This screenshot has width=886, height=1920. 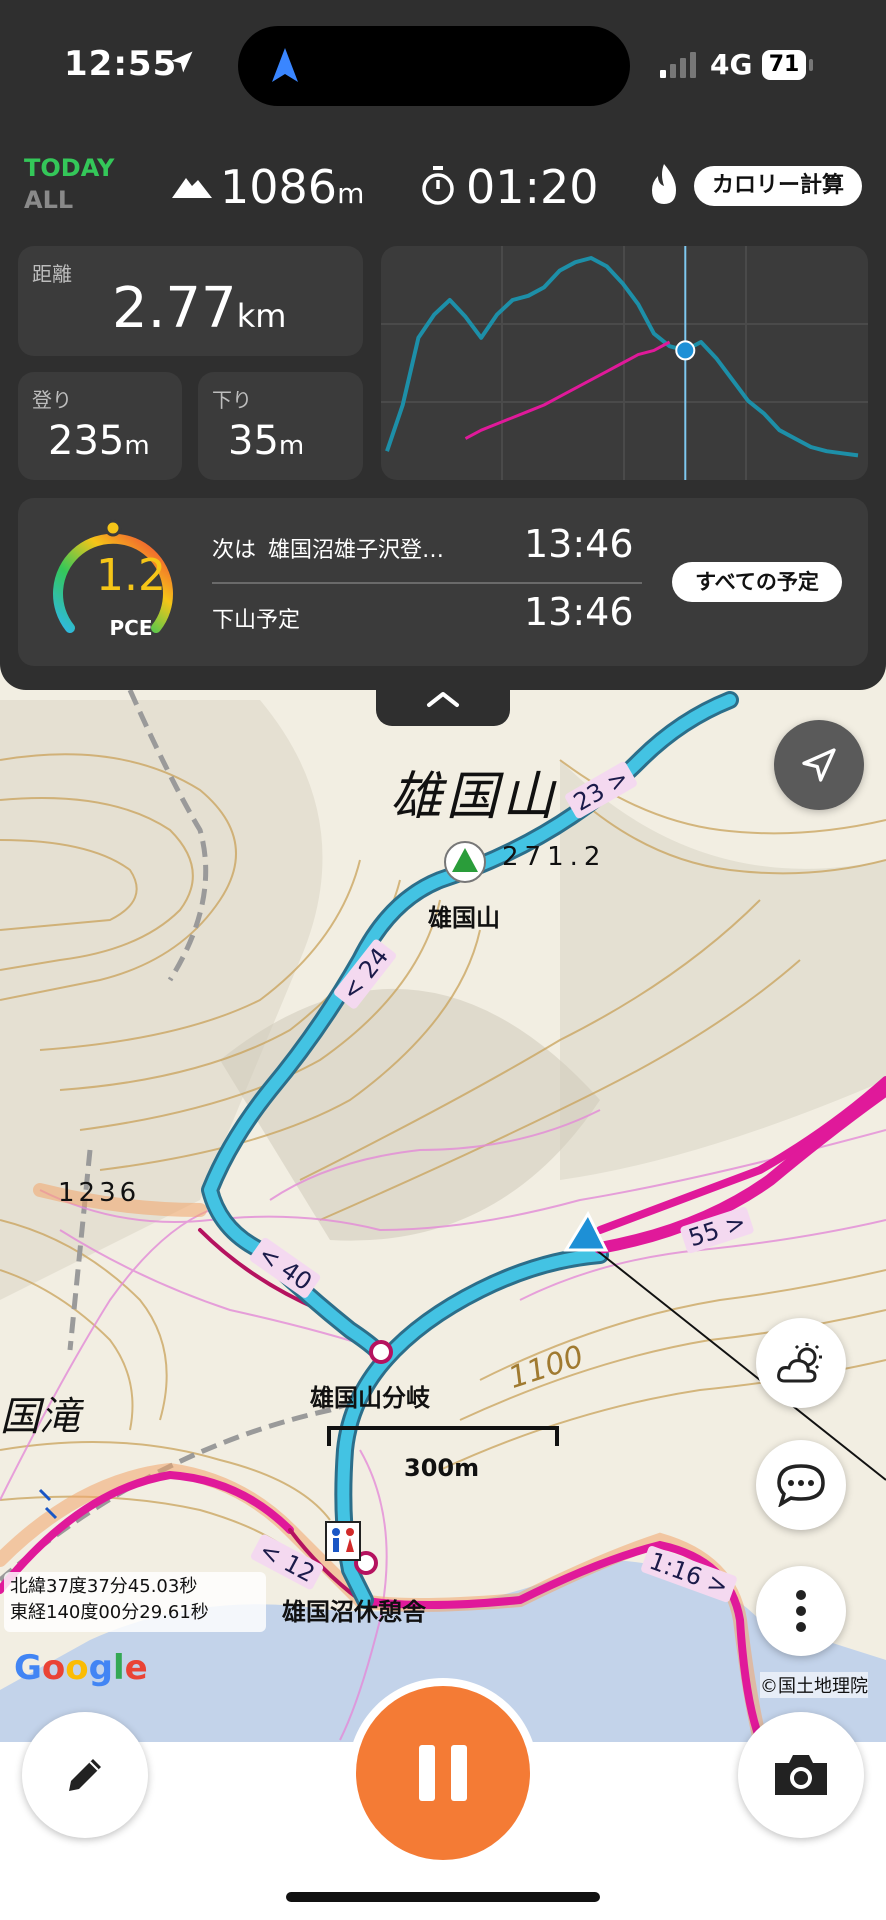 I want to click on more-vertical-icon, so click(x=801, y=1611).